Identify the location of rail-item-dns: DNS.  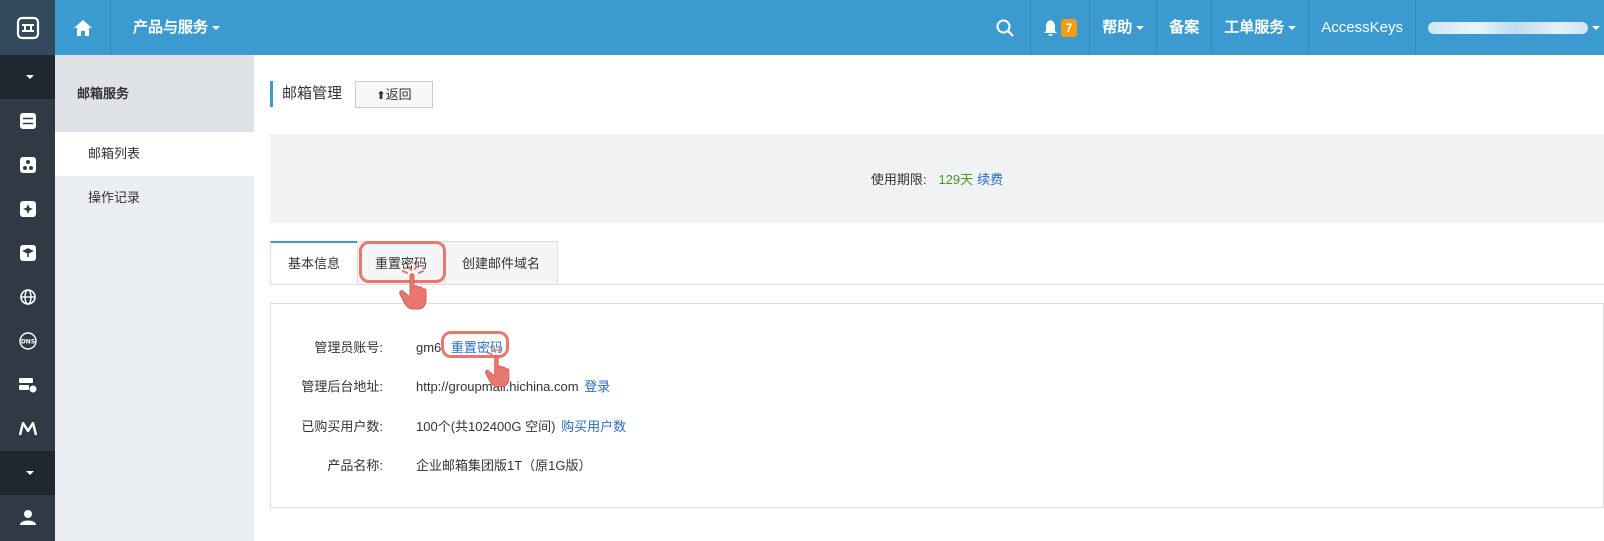
(27, 341).